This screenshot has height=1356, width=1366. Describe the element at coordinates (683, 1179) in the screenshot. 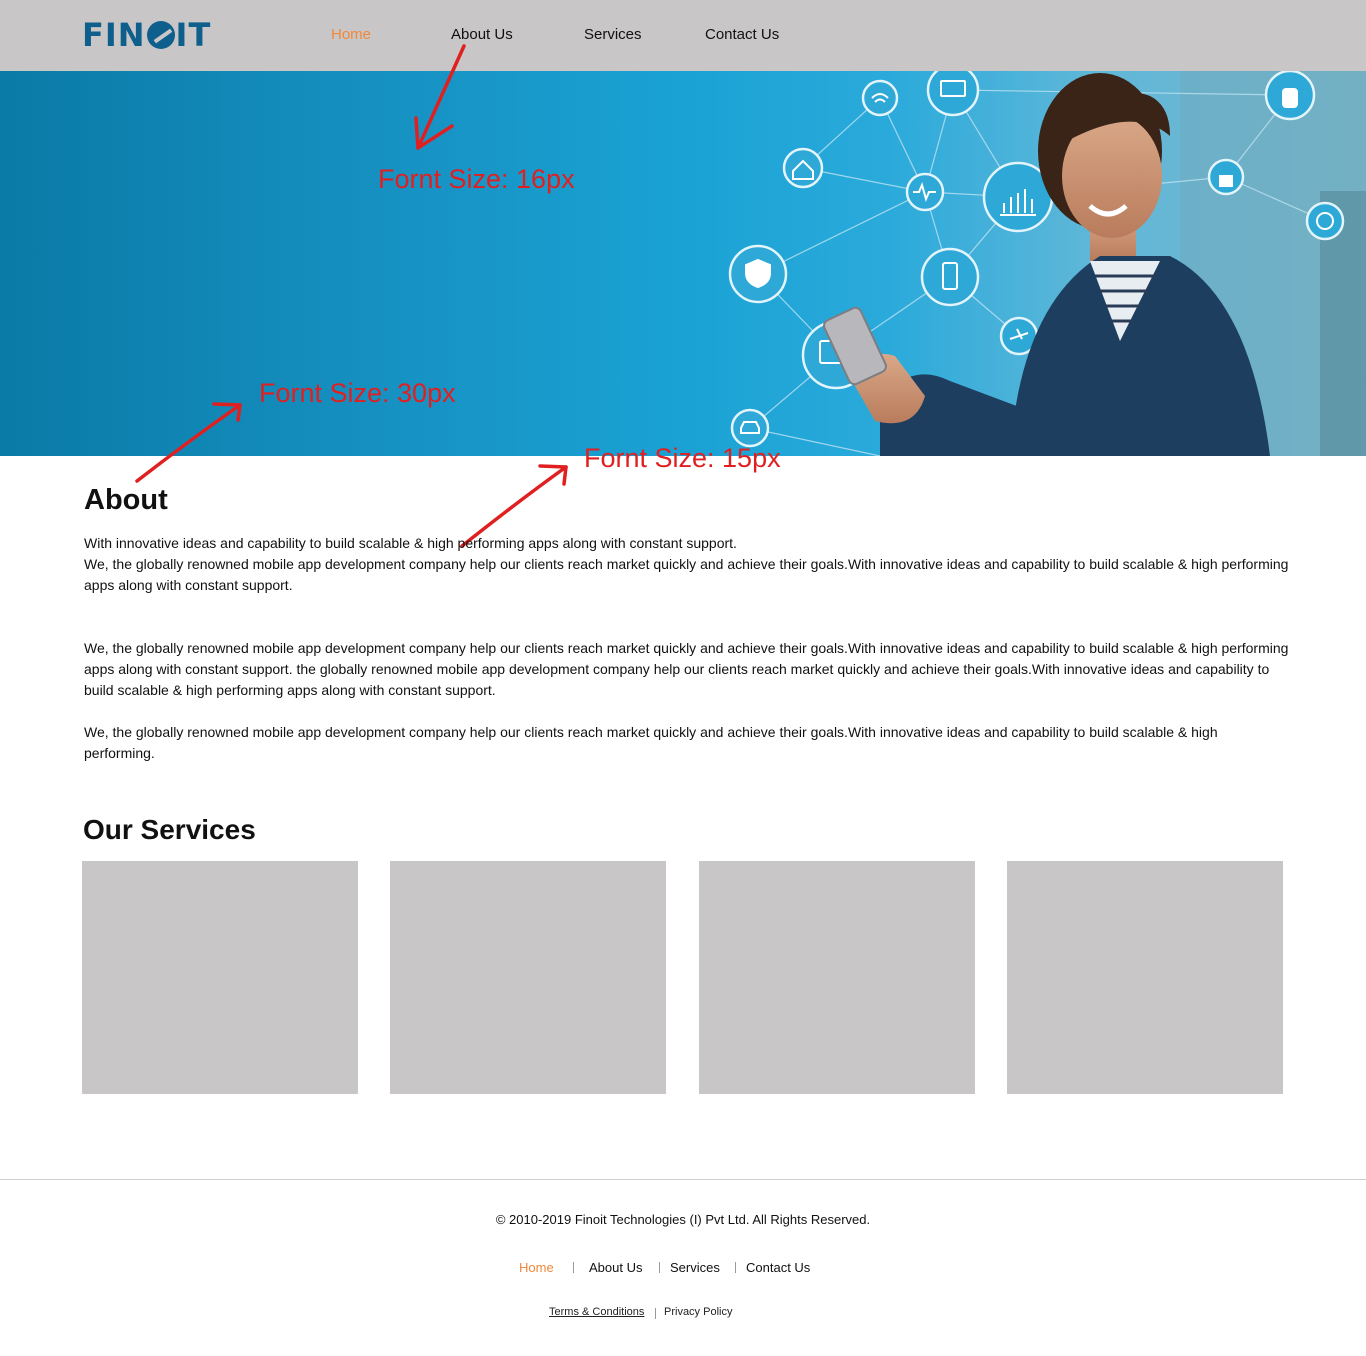

I see `footer-divider` at that location.